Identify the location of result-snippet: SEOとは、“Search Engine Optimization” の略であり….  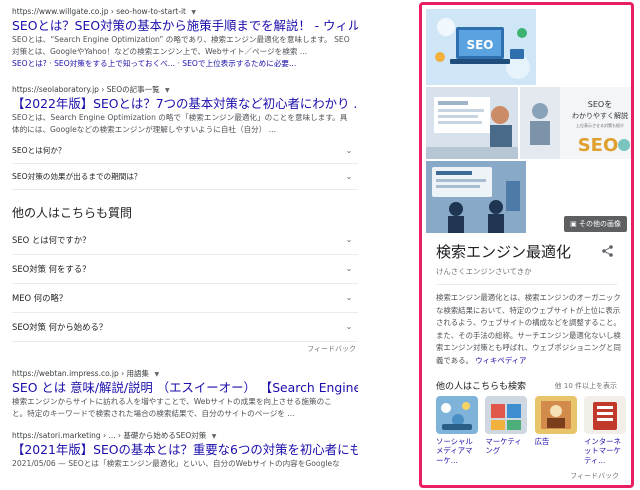
(185, 52).